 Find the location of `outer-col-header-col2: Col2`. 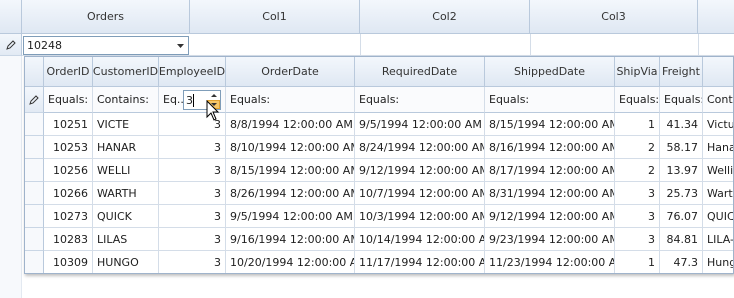

outer-col-header-col2: Col2 is located at coordinates (445, 17).